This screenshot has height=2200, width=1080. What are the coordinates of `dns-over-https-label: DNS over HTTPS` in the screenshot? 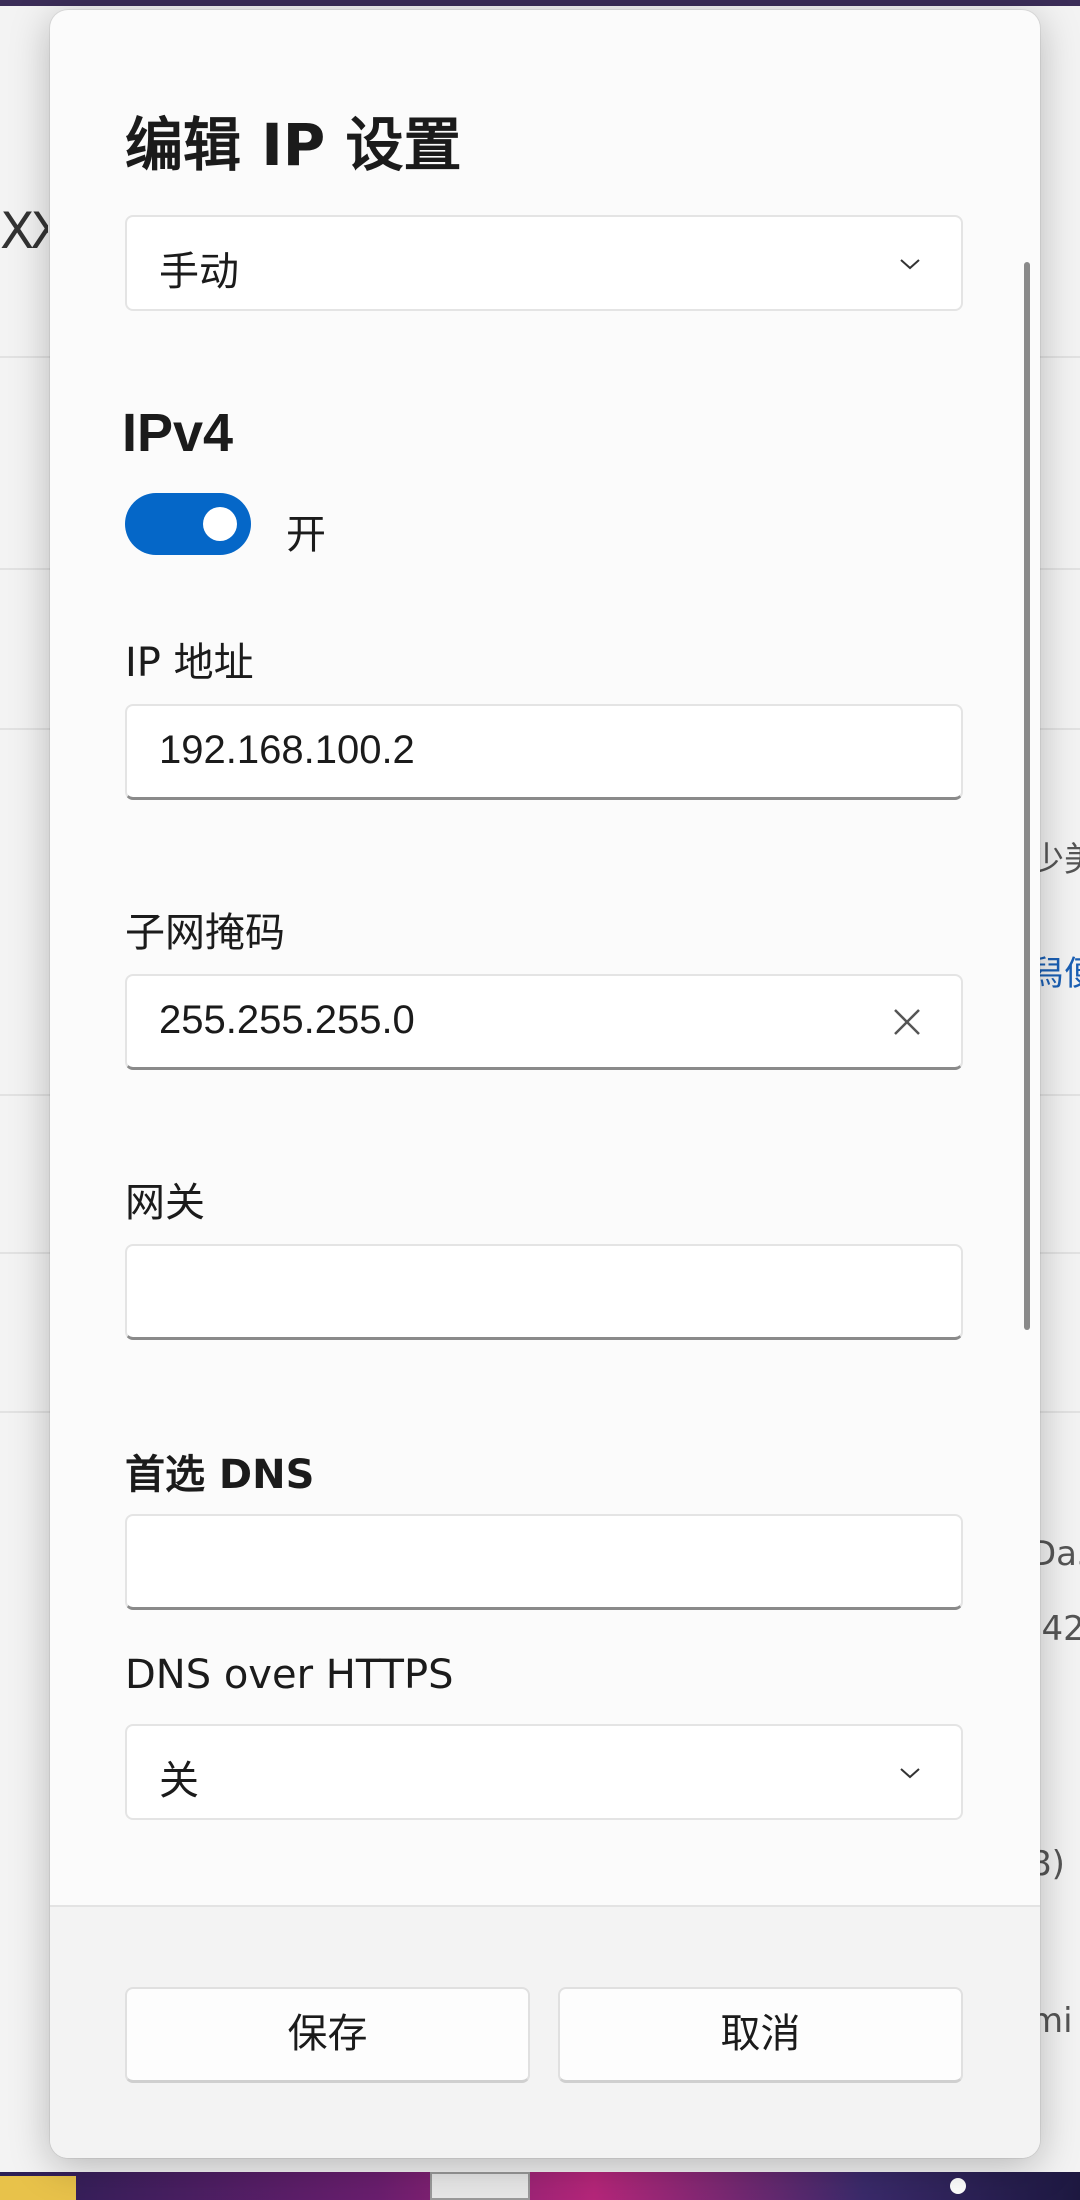 It's located at (289, 1675).